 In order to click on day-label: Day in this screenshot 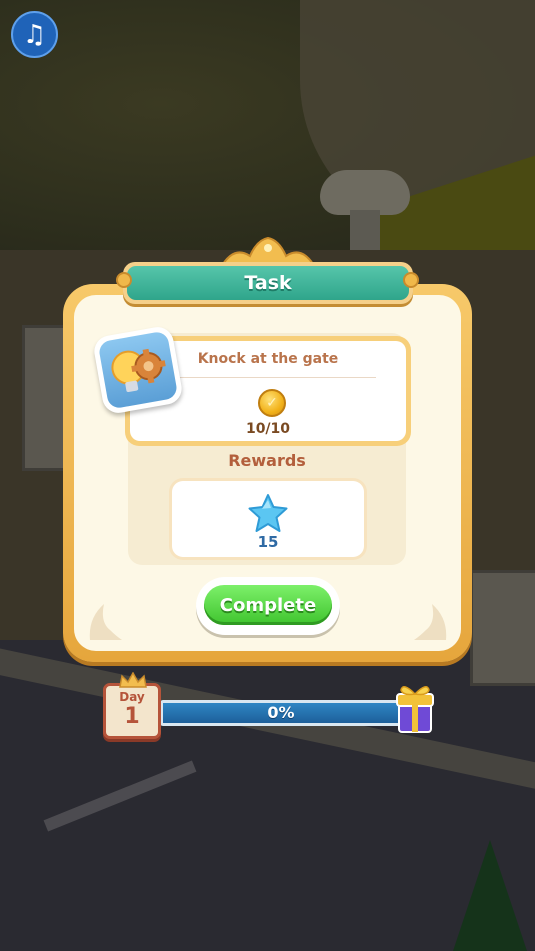, I will do `click(132, 697)`.